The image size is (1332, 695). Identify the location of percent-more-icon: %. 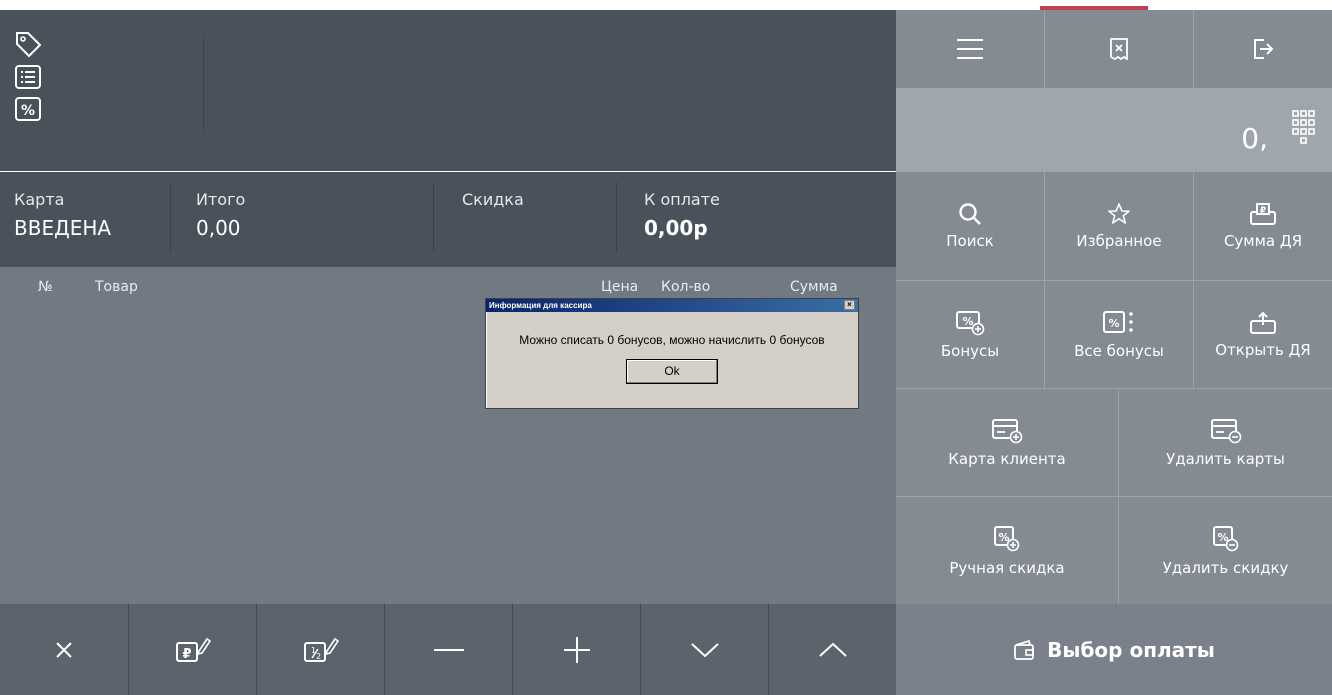
(1118, 321).